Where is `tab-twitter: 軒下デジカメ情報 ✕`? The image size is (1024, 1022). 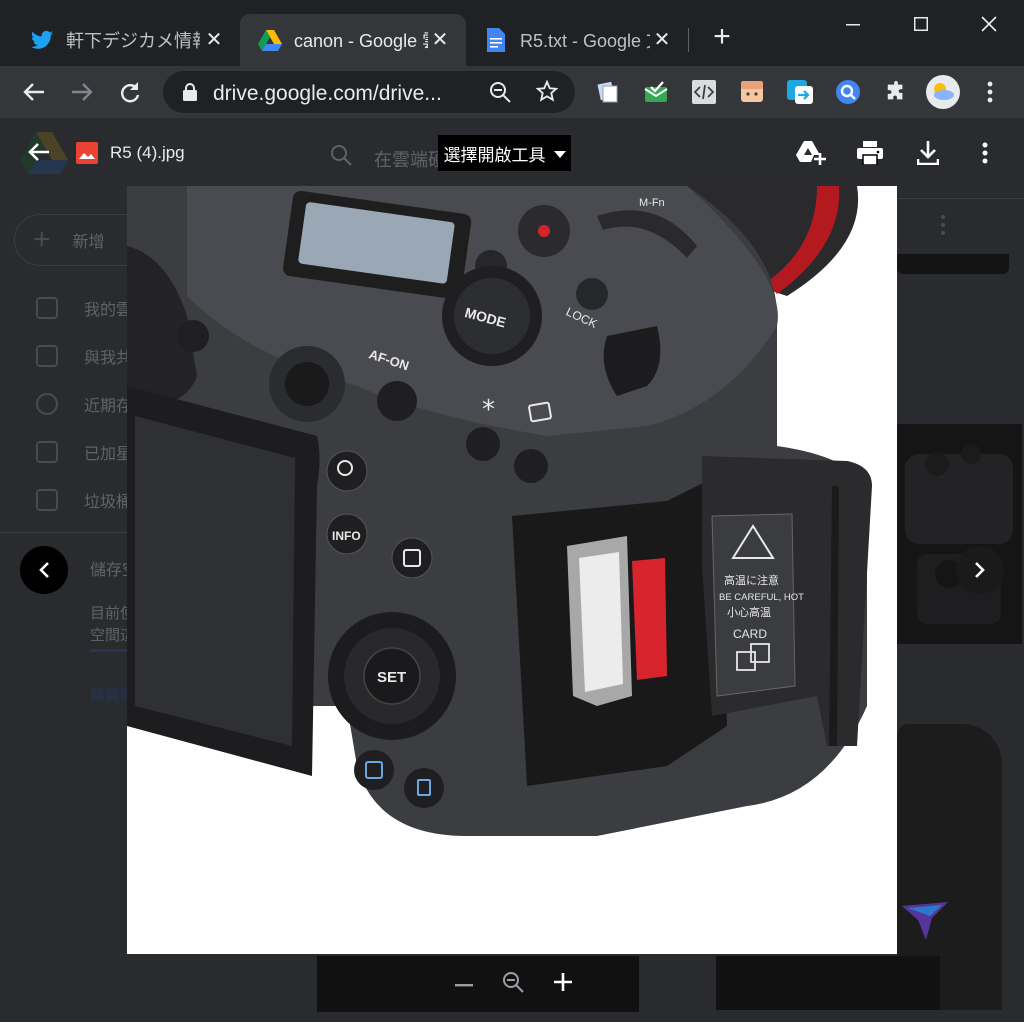
tab-twitter: 軒下デジカメ情報 ✕ is located at coordinates (129, 40).